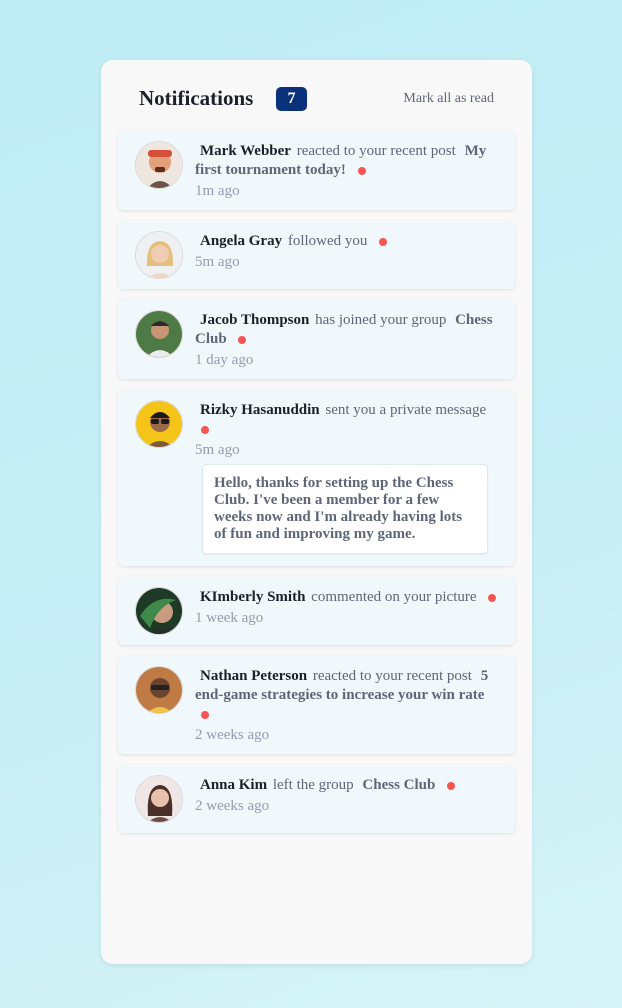  Describe the element at coordinates (252, 597) in the screenshot. I see `user-name-link: KImberly Smith` at that location.